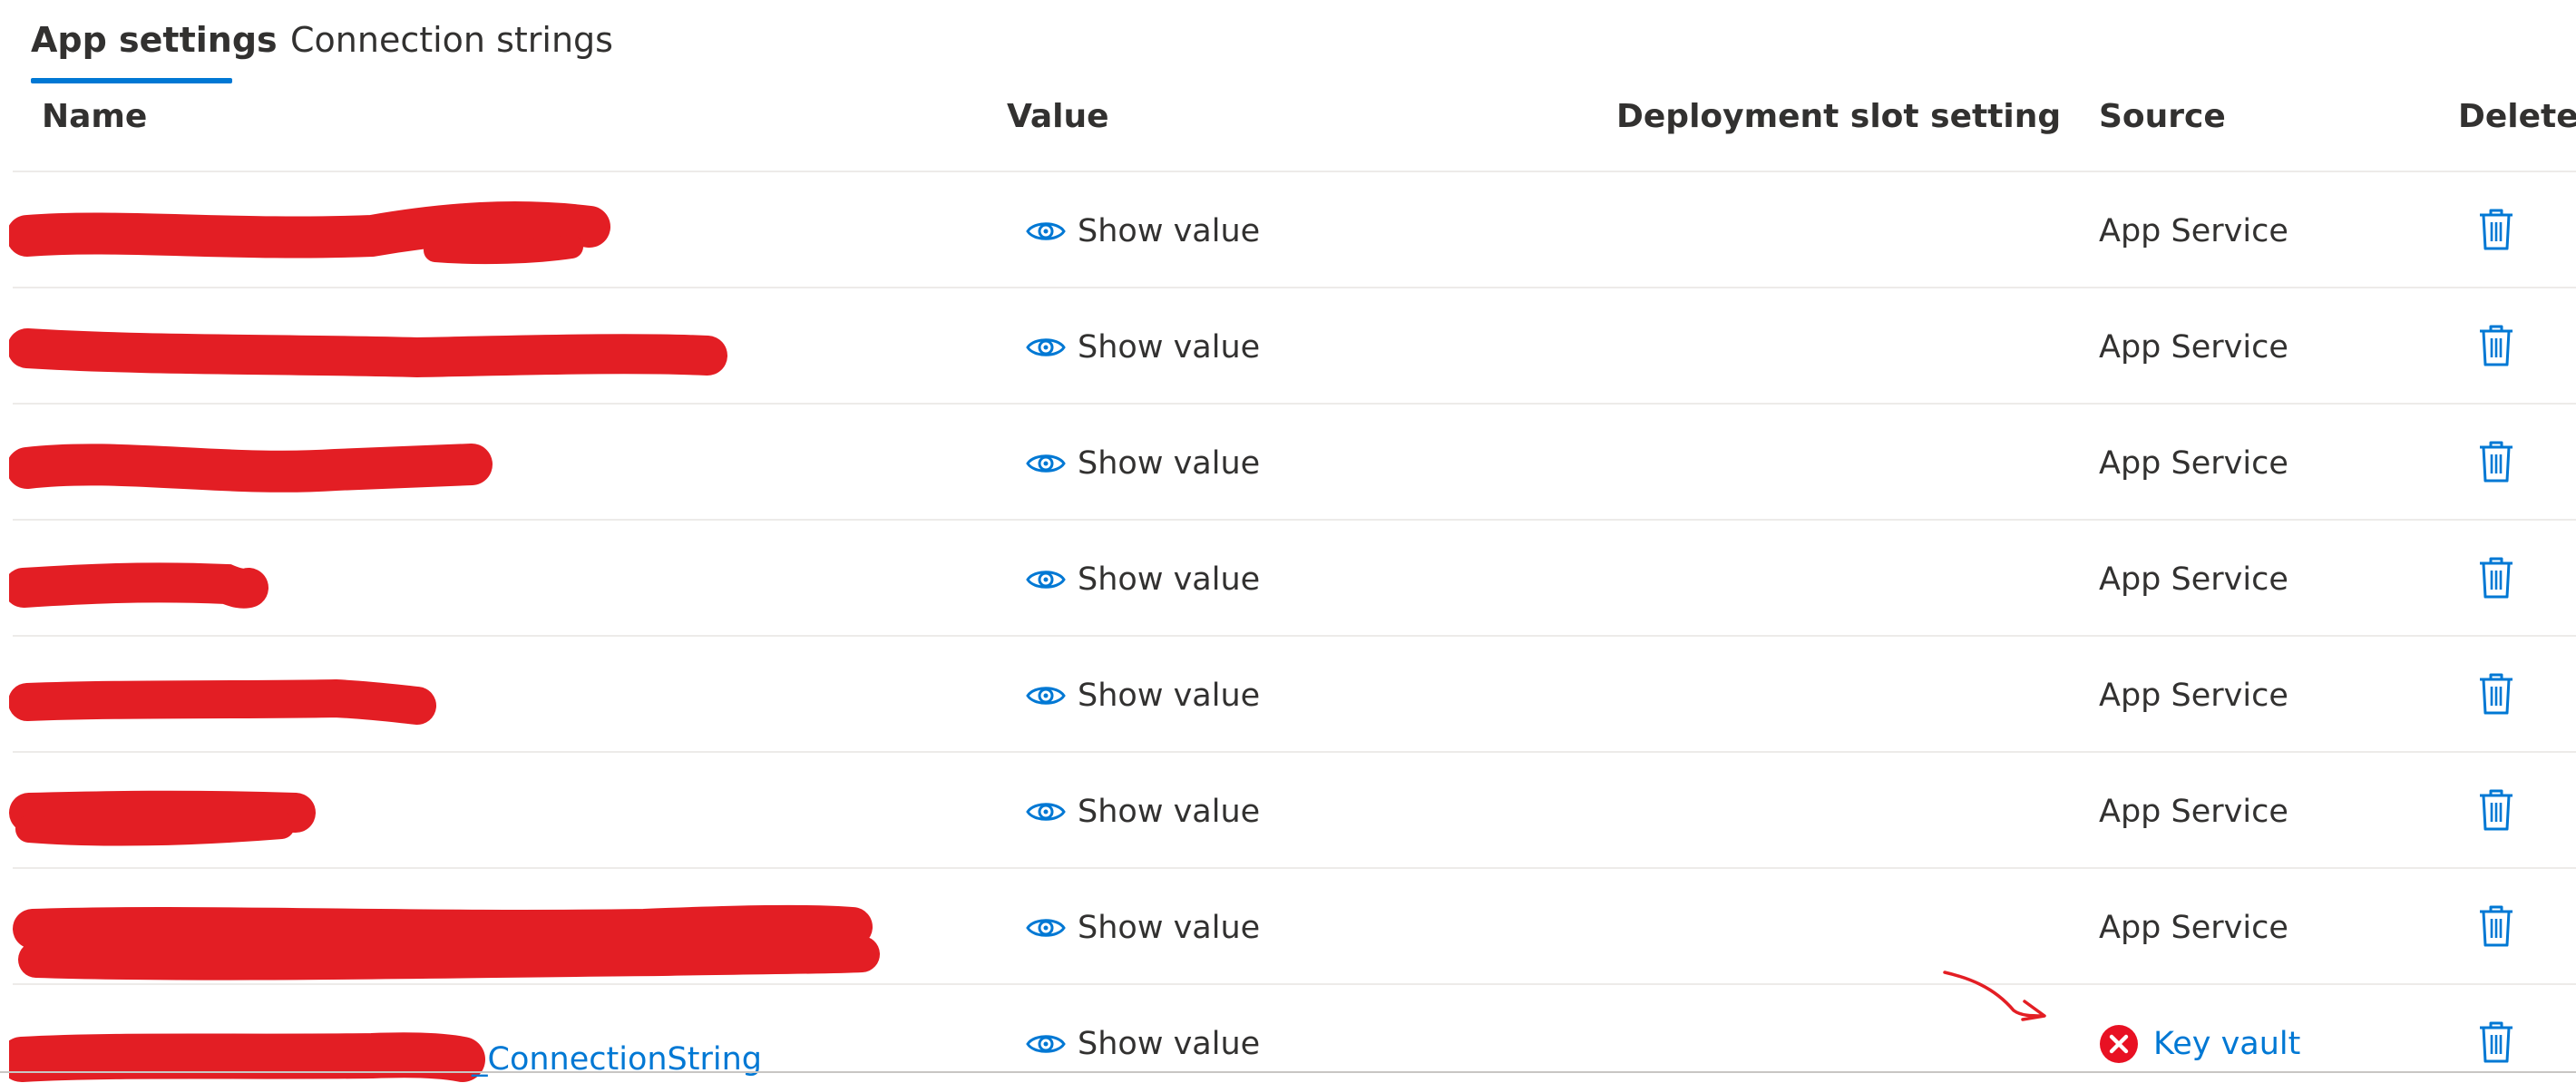 This screenshot has height=1083, width=2576. I want to click on column-header-delete: Delete, so click(2517, 116).